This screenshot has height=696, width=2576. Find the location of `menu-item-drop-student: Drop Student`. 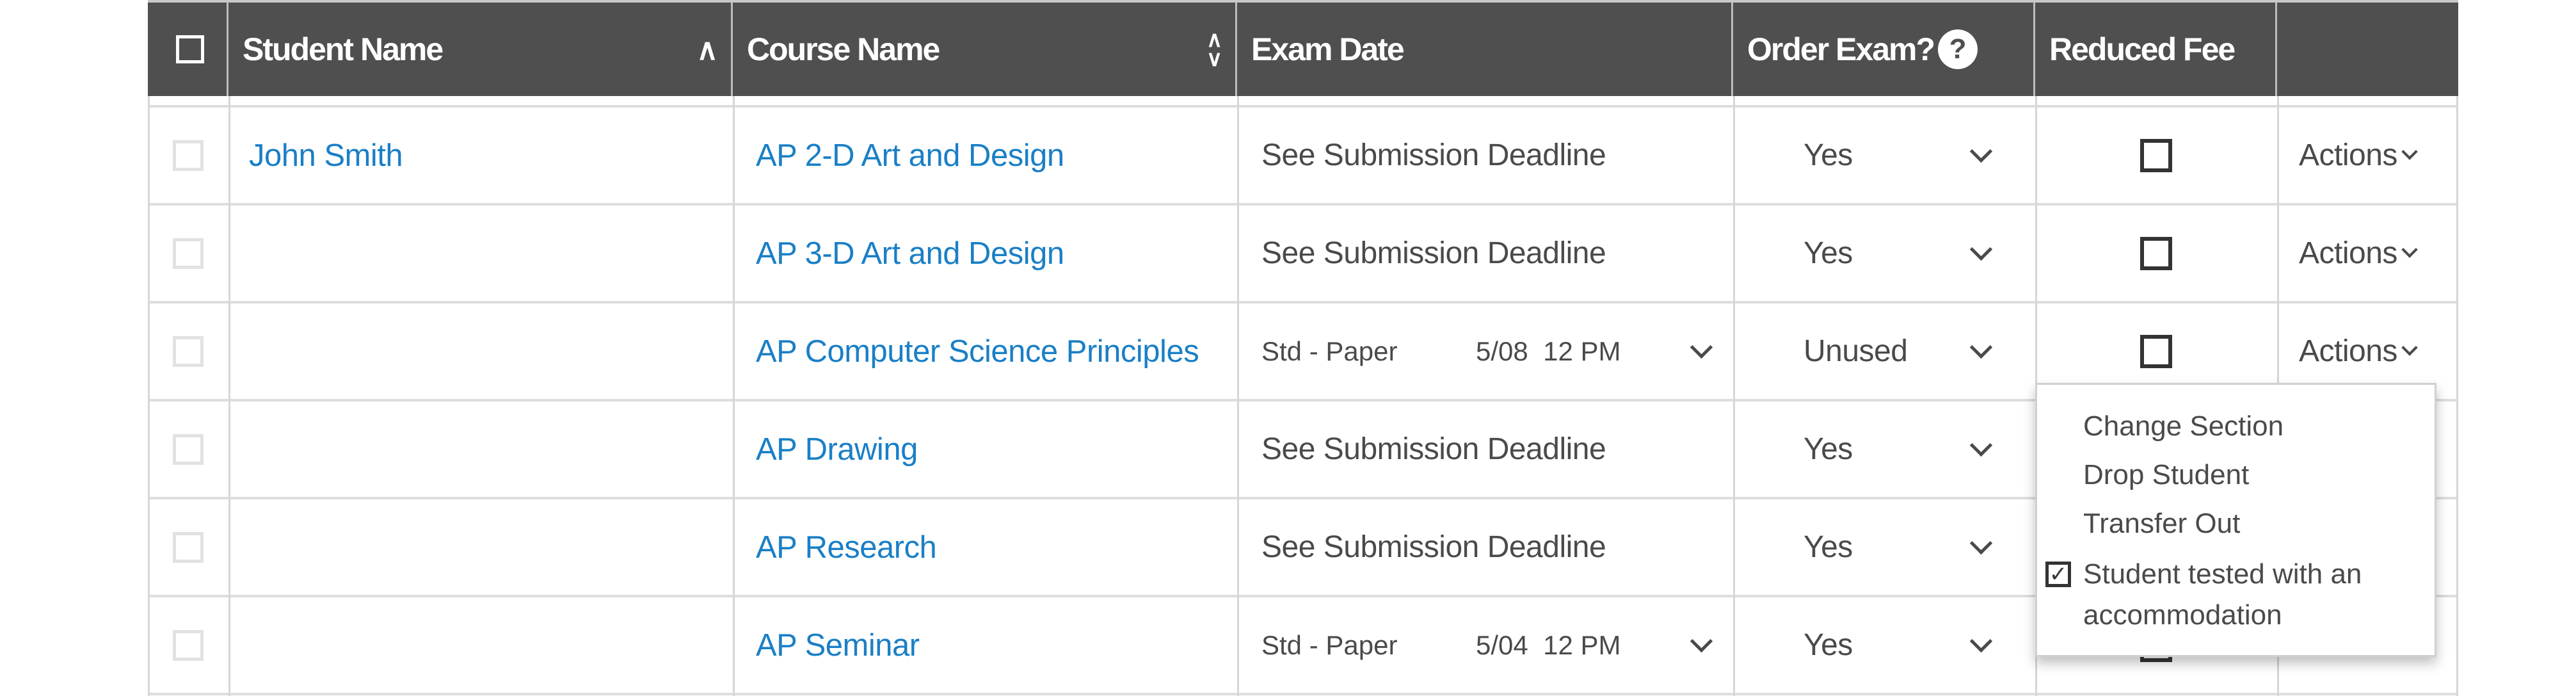

menu-item-drop-student: Drop Student is located at coordinates (2166, 475).